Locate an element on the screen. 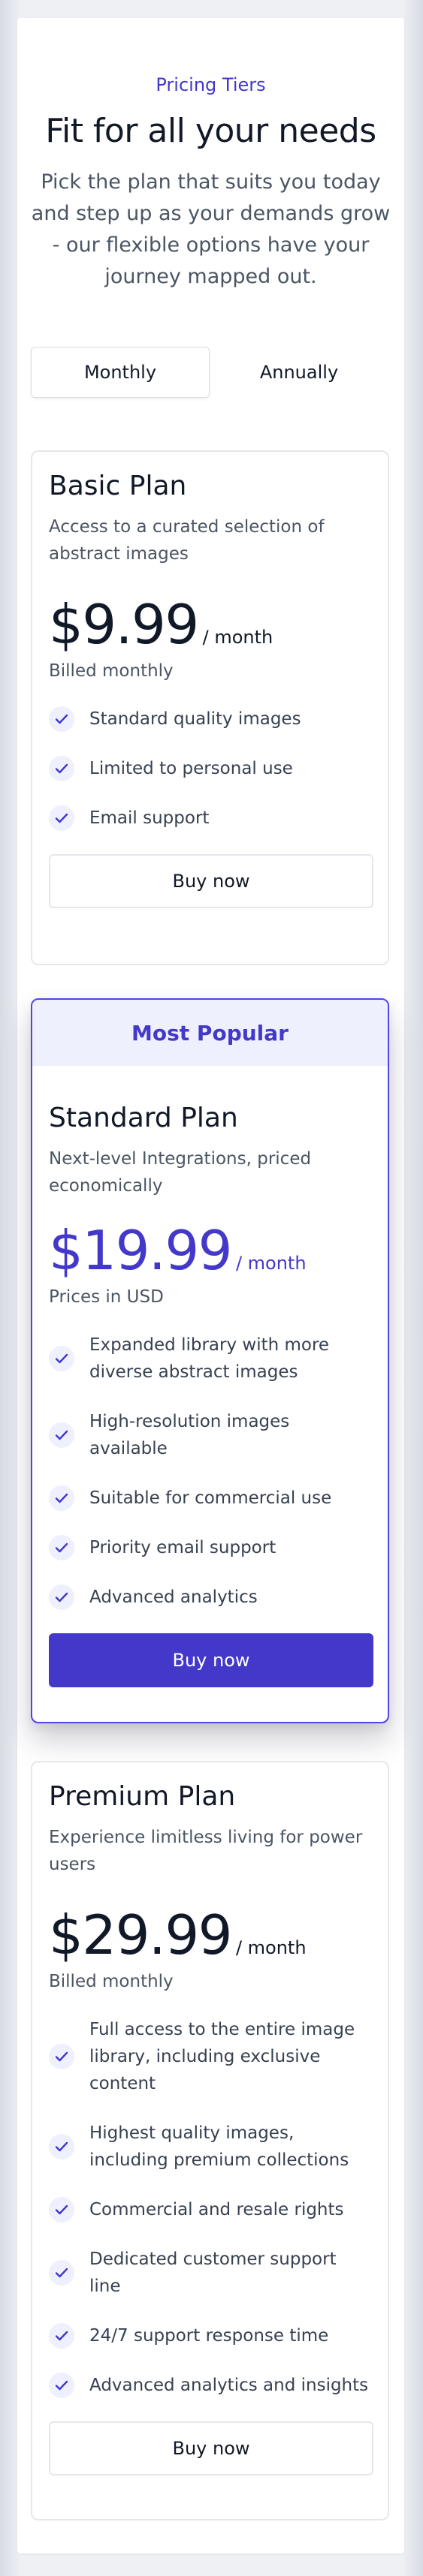 The width and height of the screenshot is (423, 2576). feature-item: Standard quality images is located at coordinates (210, 719).